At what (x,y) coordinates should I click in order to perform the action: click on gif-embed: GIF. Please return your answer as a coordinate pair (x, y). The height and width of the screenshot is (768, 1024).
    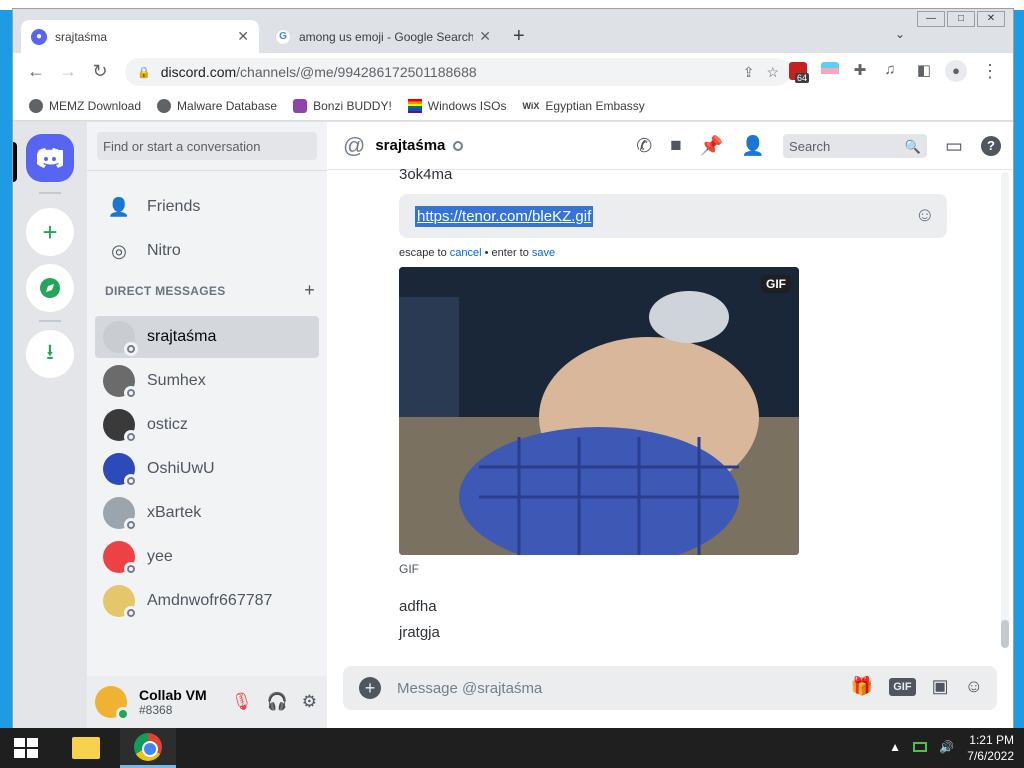
    Looking at the image, I should click on (599, 411).